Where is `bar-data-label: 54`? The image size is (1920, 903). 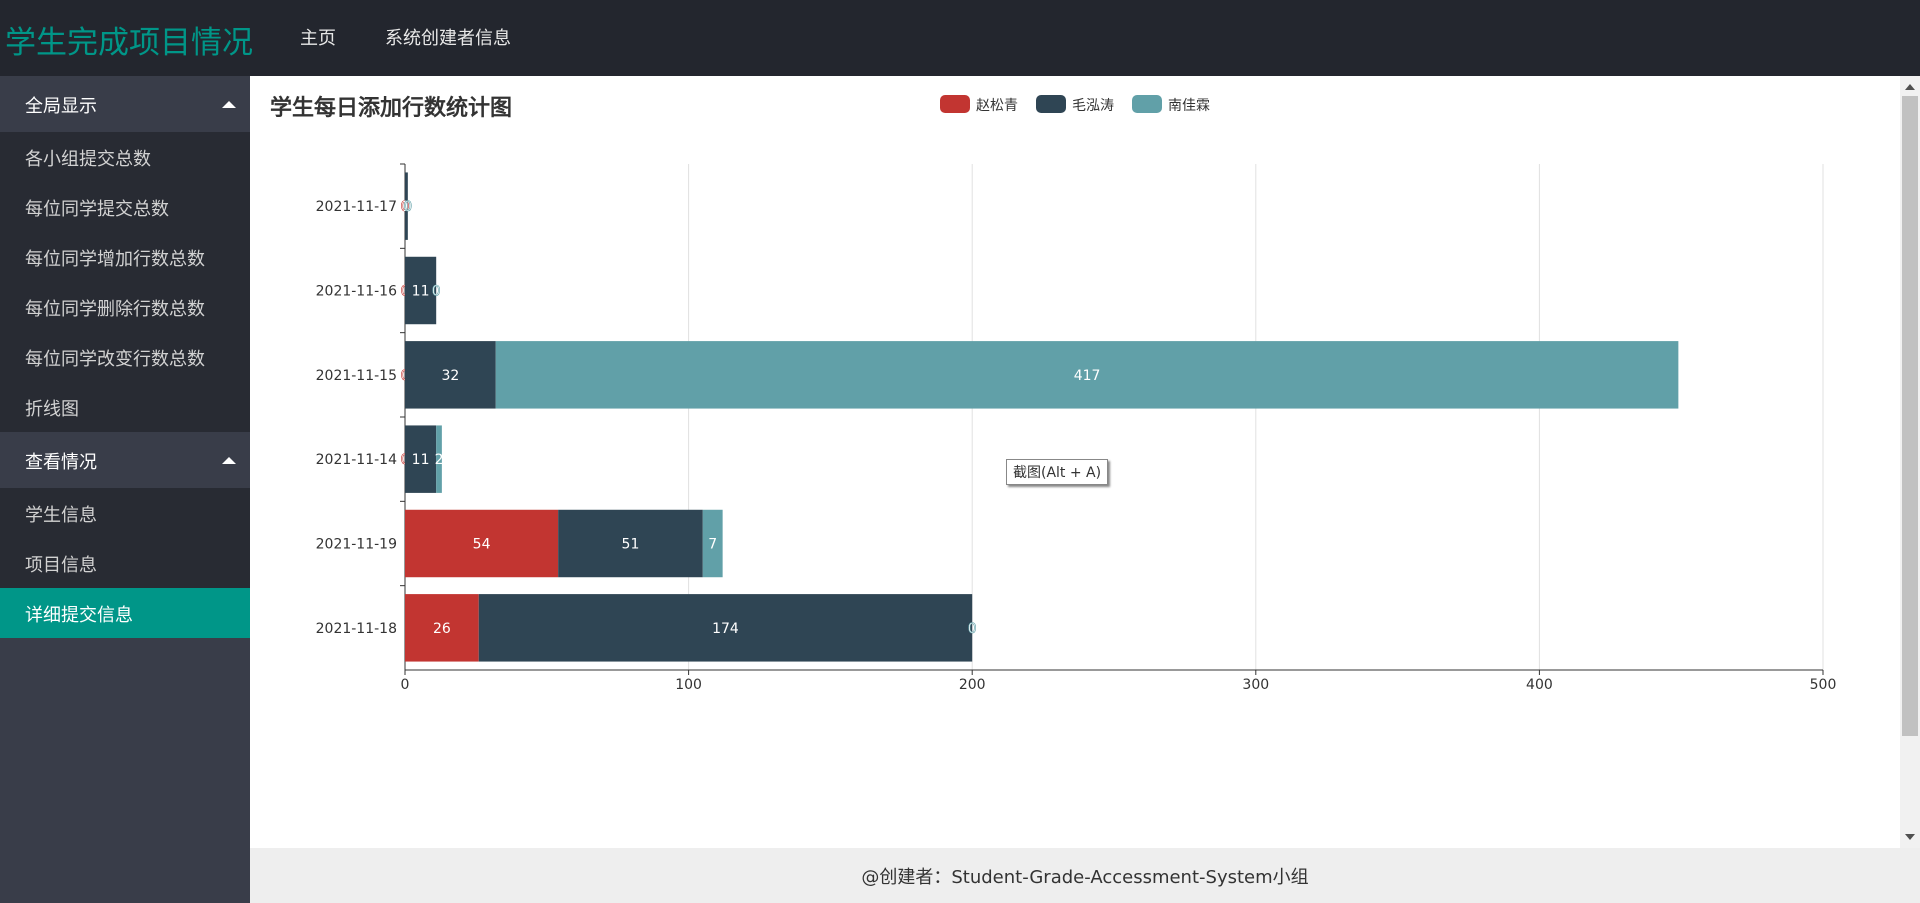 bar-data-label: 54 is located at coordinates (482, 545).